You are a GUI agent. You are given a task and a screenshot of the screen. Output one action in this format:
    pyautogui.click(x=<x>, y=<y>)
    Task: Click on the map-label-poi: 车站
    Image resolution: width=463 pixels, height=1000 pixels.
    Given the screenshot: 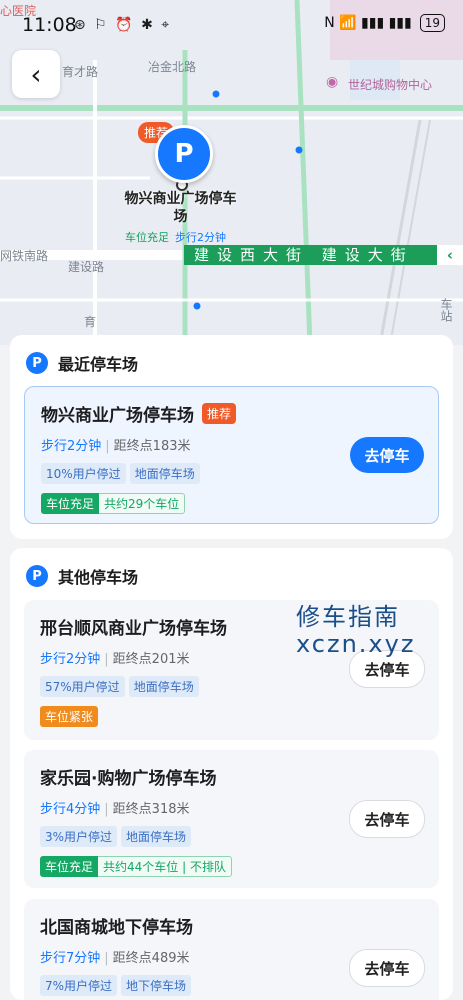 What is the action you would take?
    pyautogui.click(x=446, y=310)
    